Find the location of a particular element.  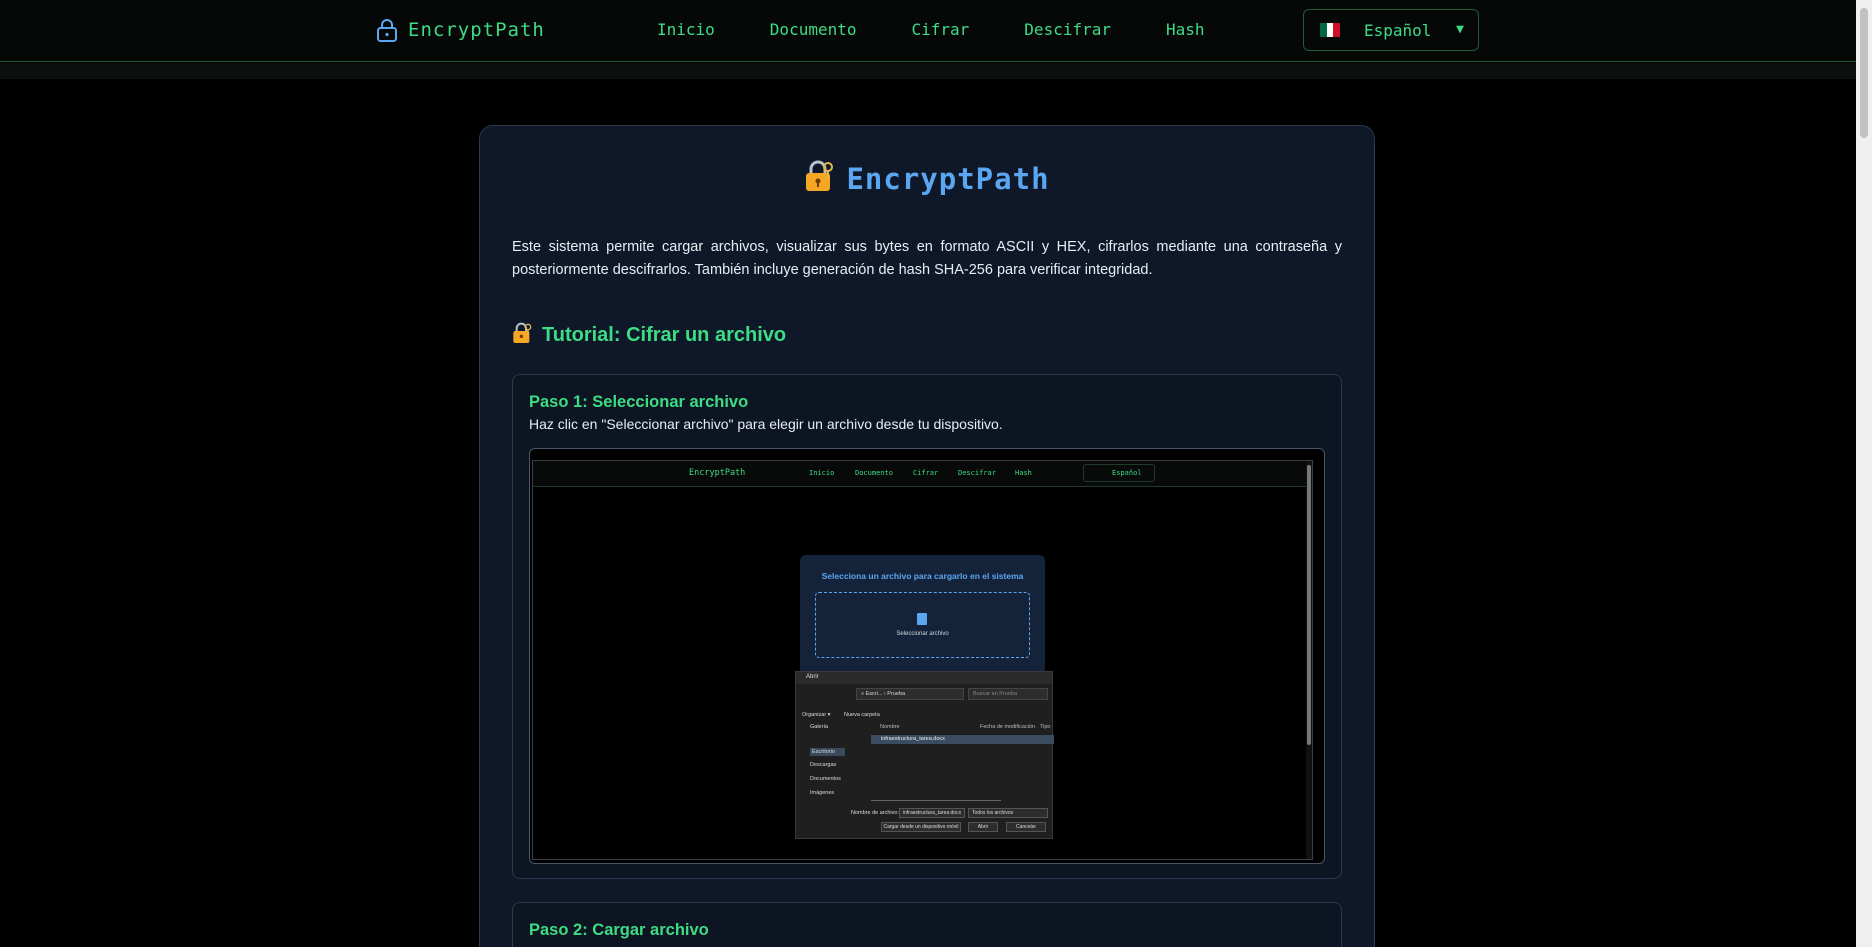

nav-inicio: Inicio is located at coordinates (686, 29).